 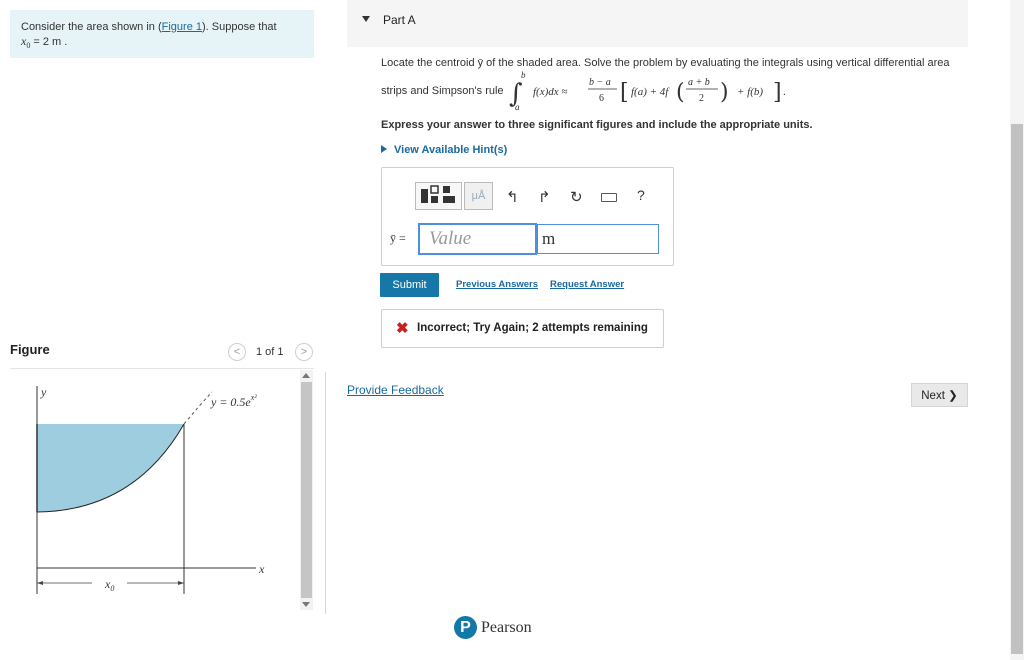 What do you see at coordinates (49, 42) in the screenshot?
I see `x0-value: = 2 m .` at bounding box center [49, 42].